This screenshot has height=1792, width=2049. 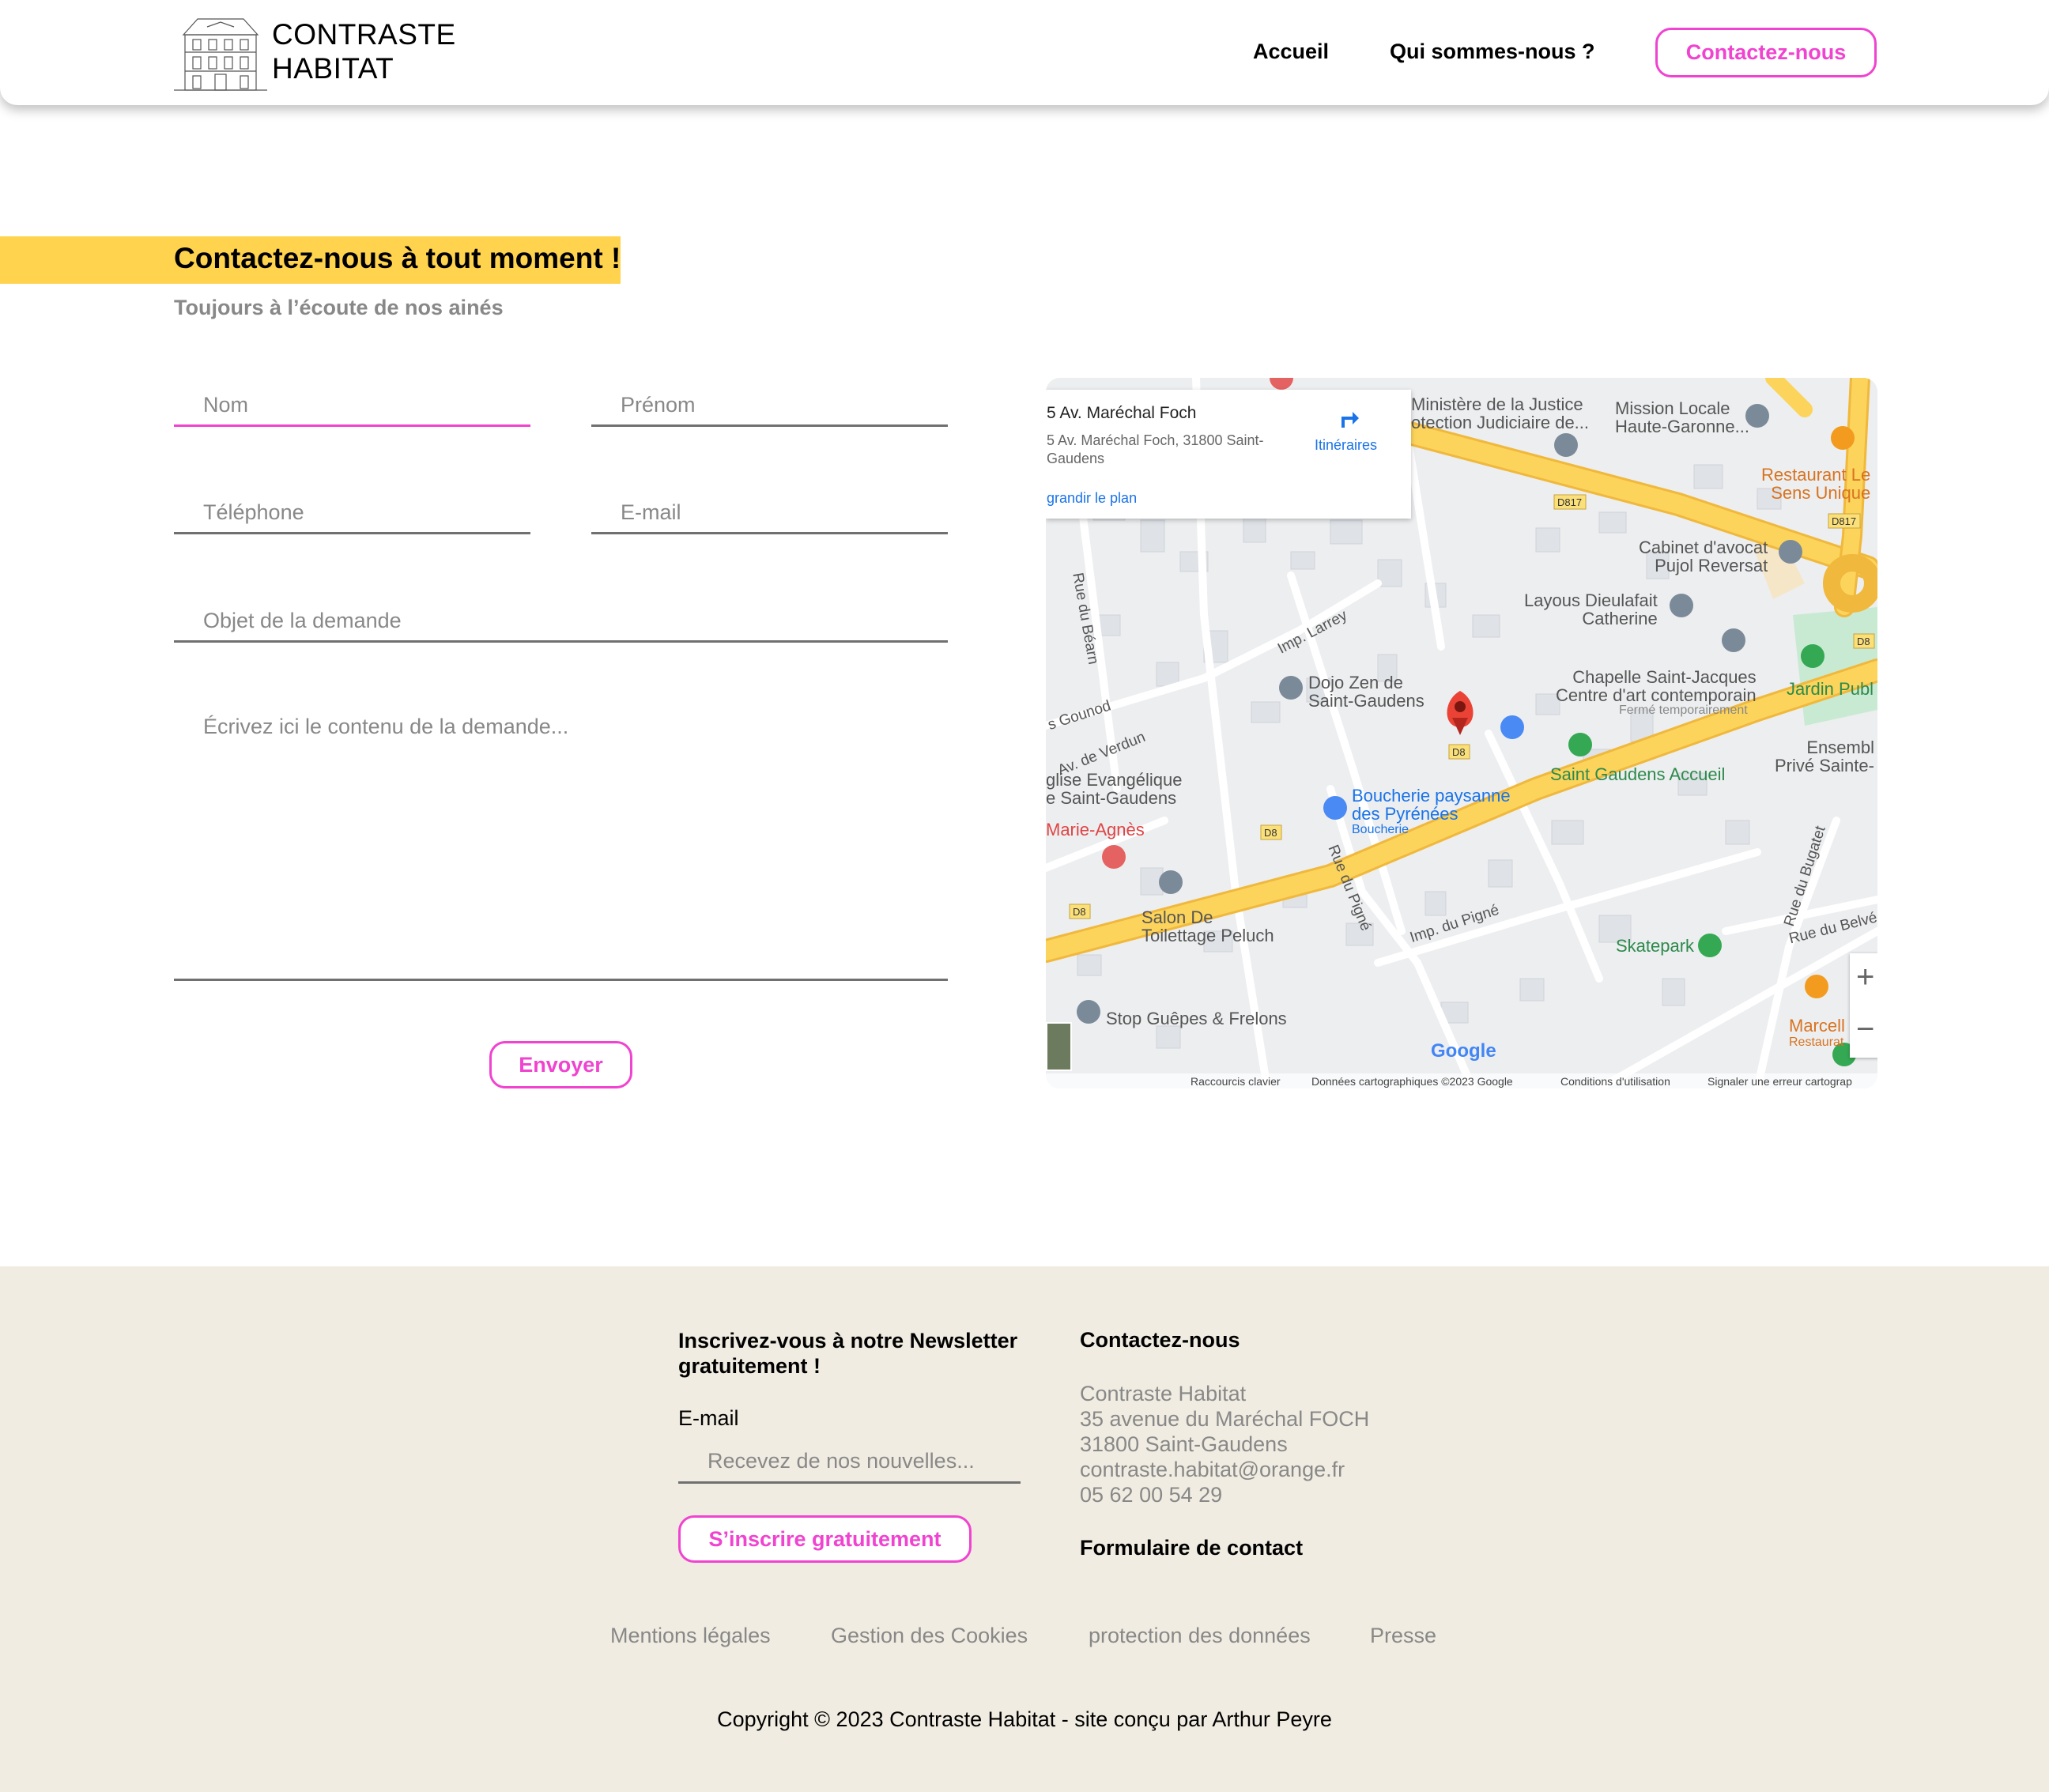 What do you see at coordinates (1766, 52) in the screenshot?
I see `nav-contact-button: Contactez-nous` at bounding box center [1766, 52].